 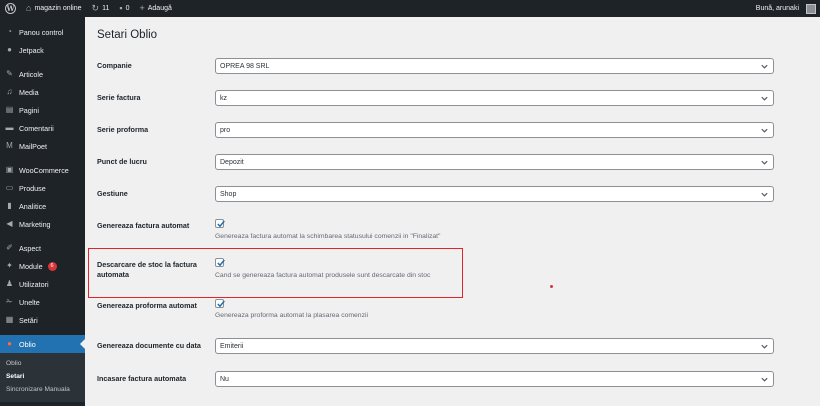 What do you see at coordinates (777, 8) in the screenshot?
I see `greeting: Bună, arunaki` at bounding box center [777, 8].